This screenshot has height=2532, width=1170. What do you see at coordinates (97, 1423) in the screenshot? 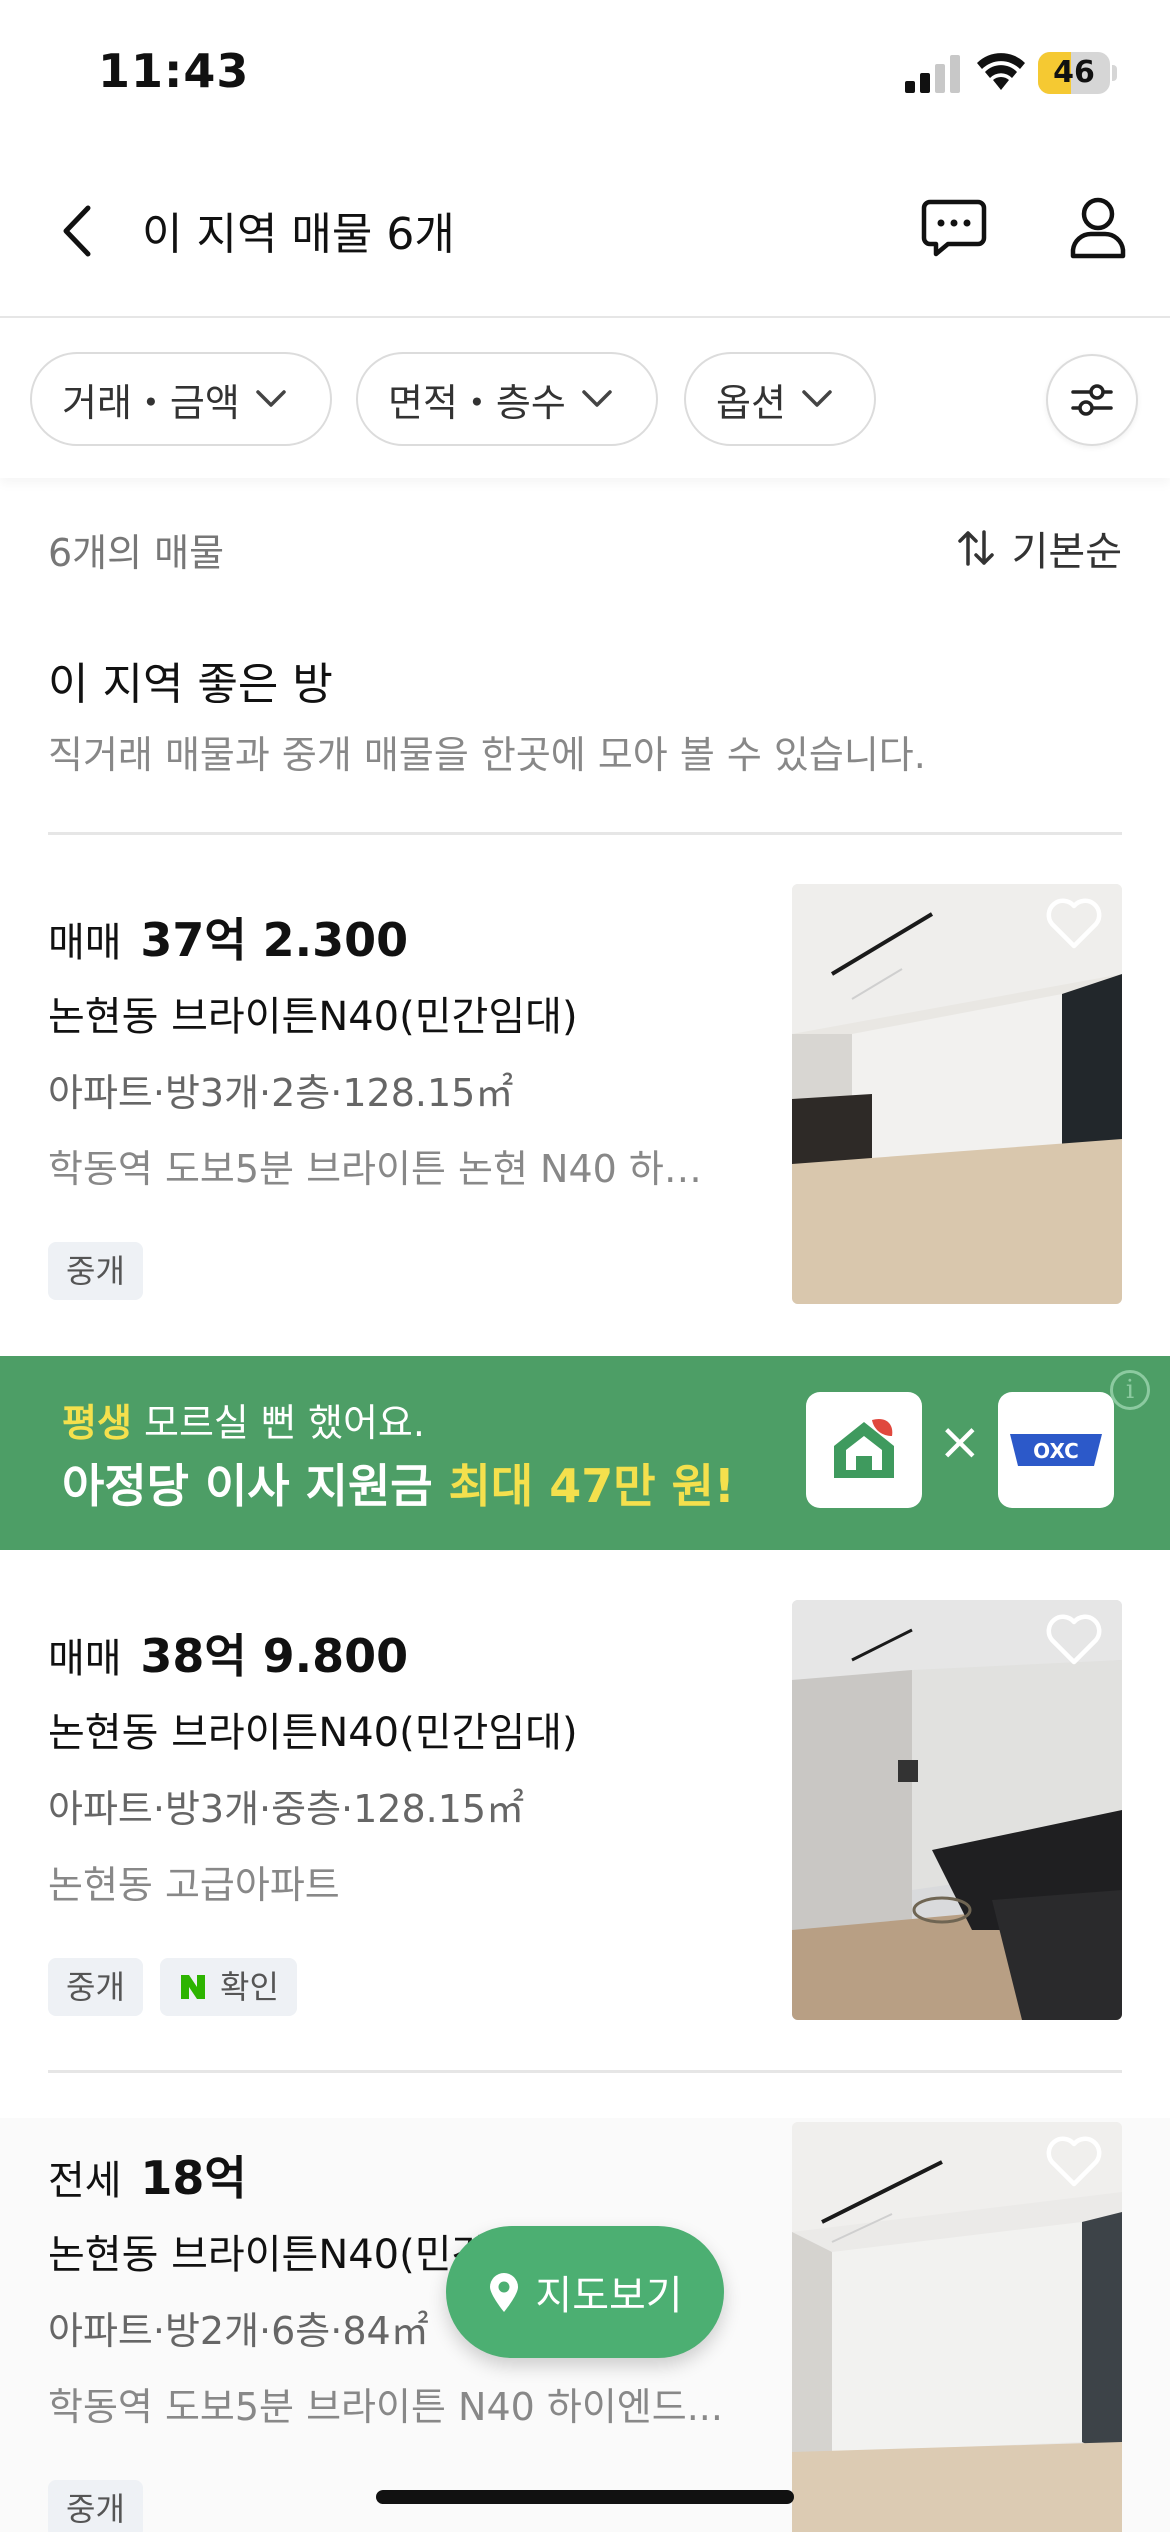
I see `banner-highlight: 평생` at bounding box center [97, 1423].